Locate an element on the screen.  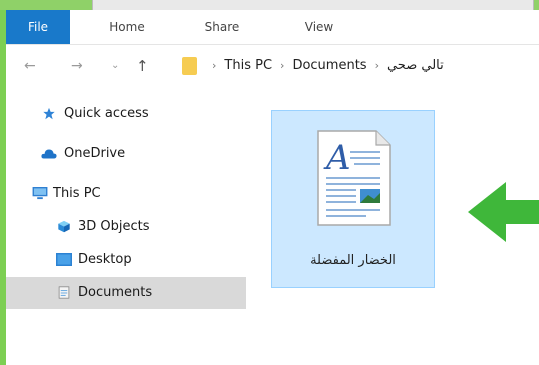
documents-icon is located at coordinates (64, 292).